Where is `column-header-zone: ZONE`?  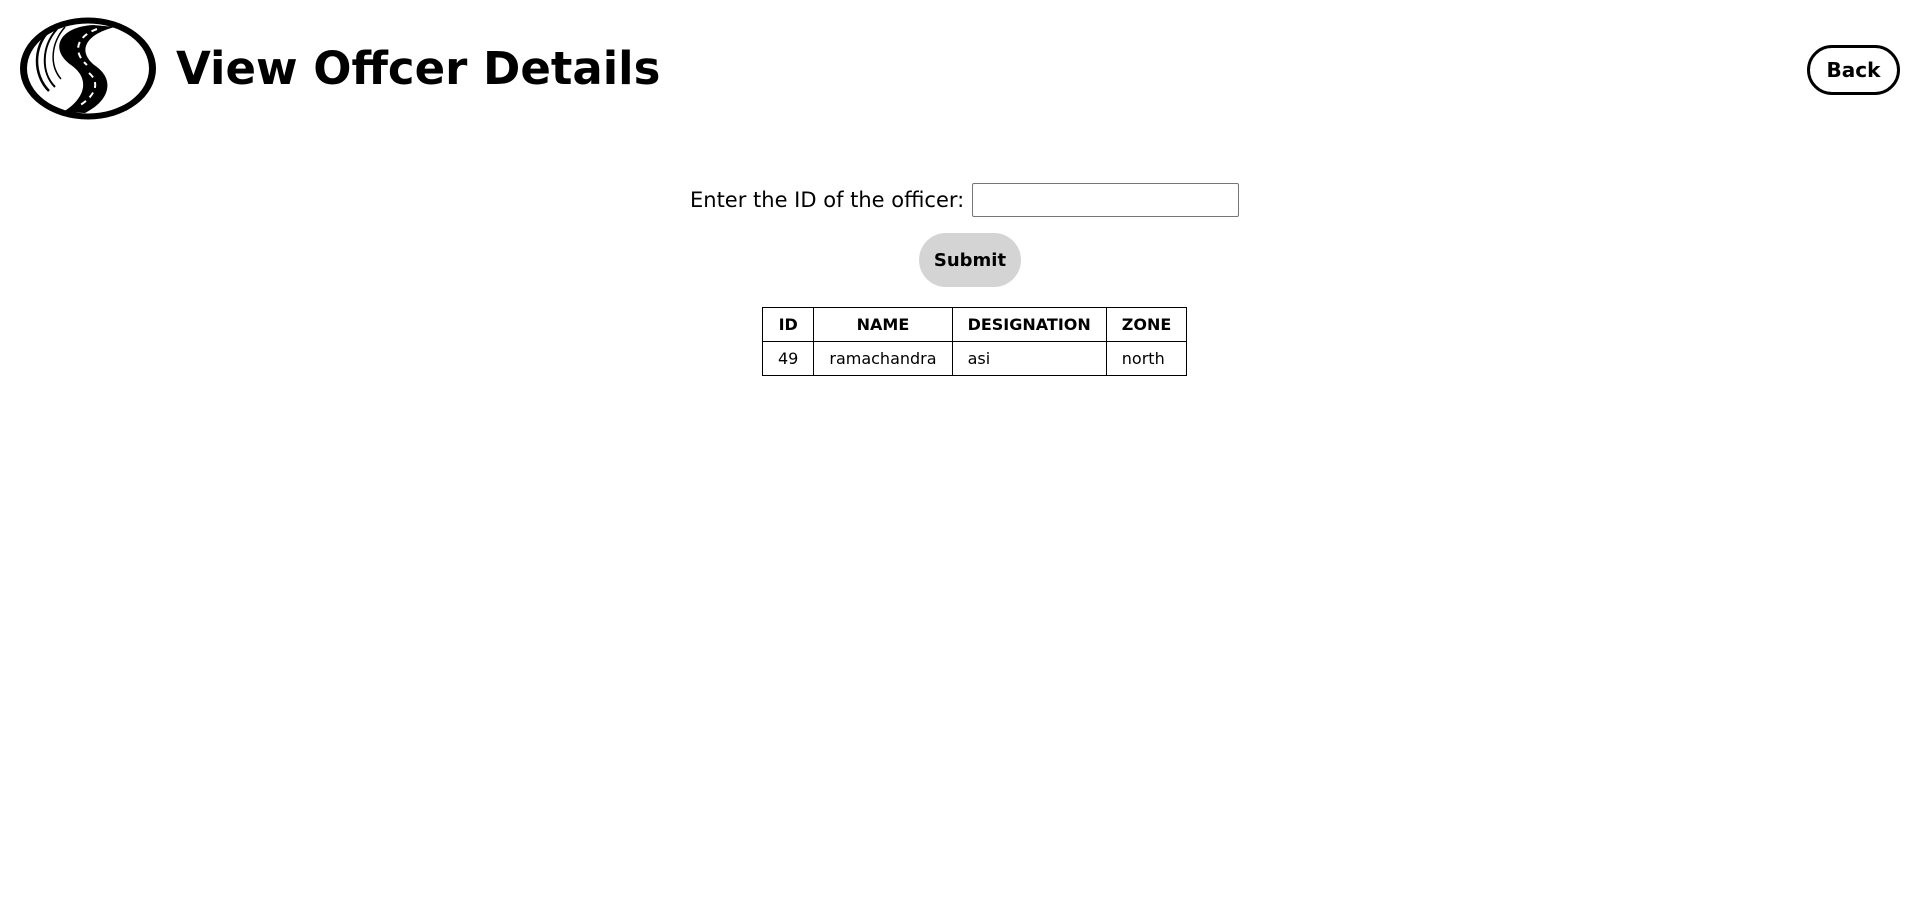
column-header-zone: ZONE is located at coordinates (1146, 324).